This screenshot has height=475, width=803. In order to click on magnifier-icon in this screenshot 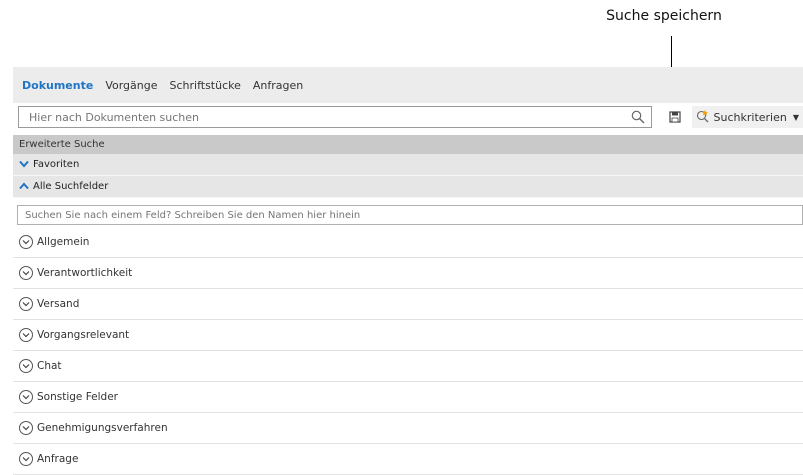, I will do `click(638, 117)`.